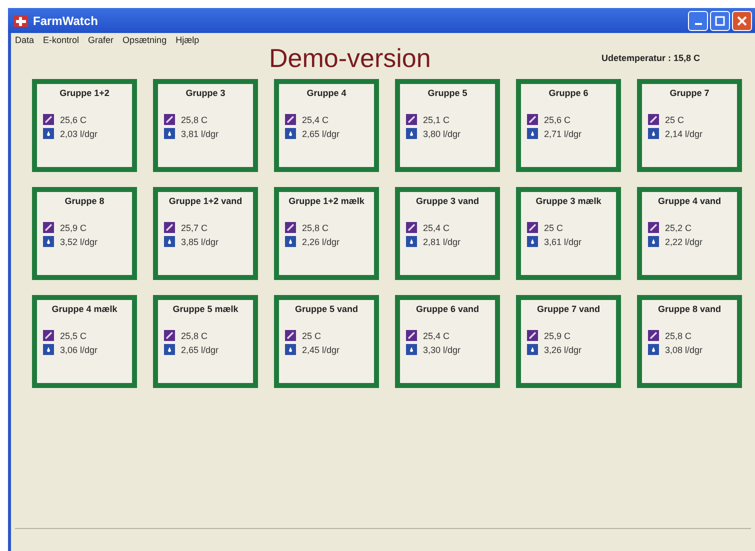  I want to click on app-icon, so click(21, 20).